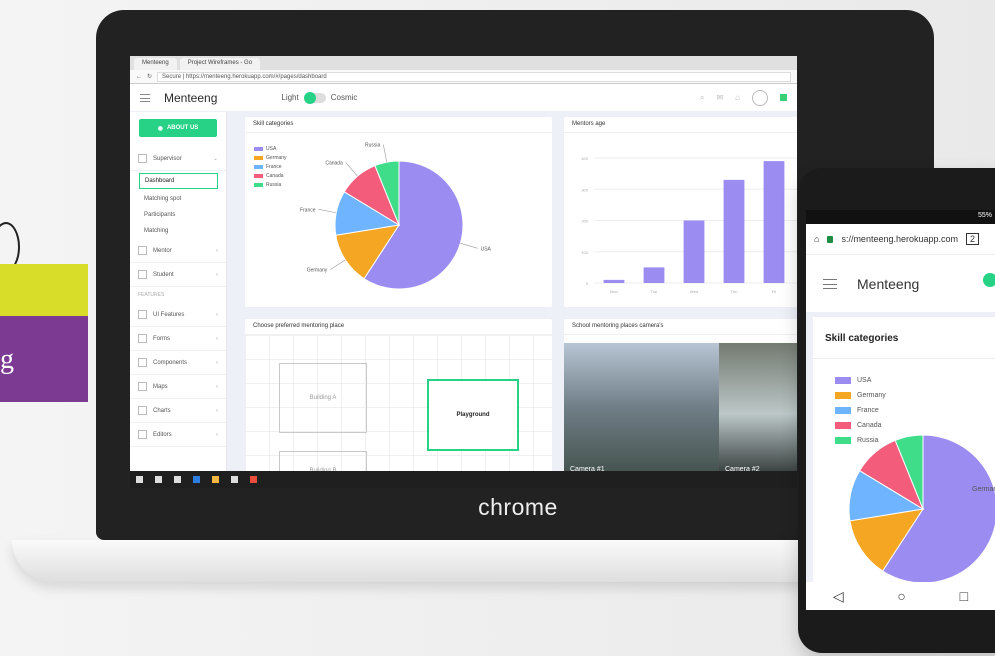  I want to click on y-axis-tick-label: 300, so click(584, 189).